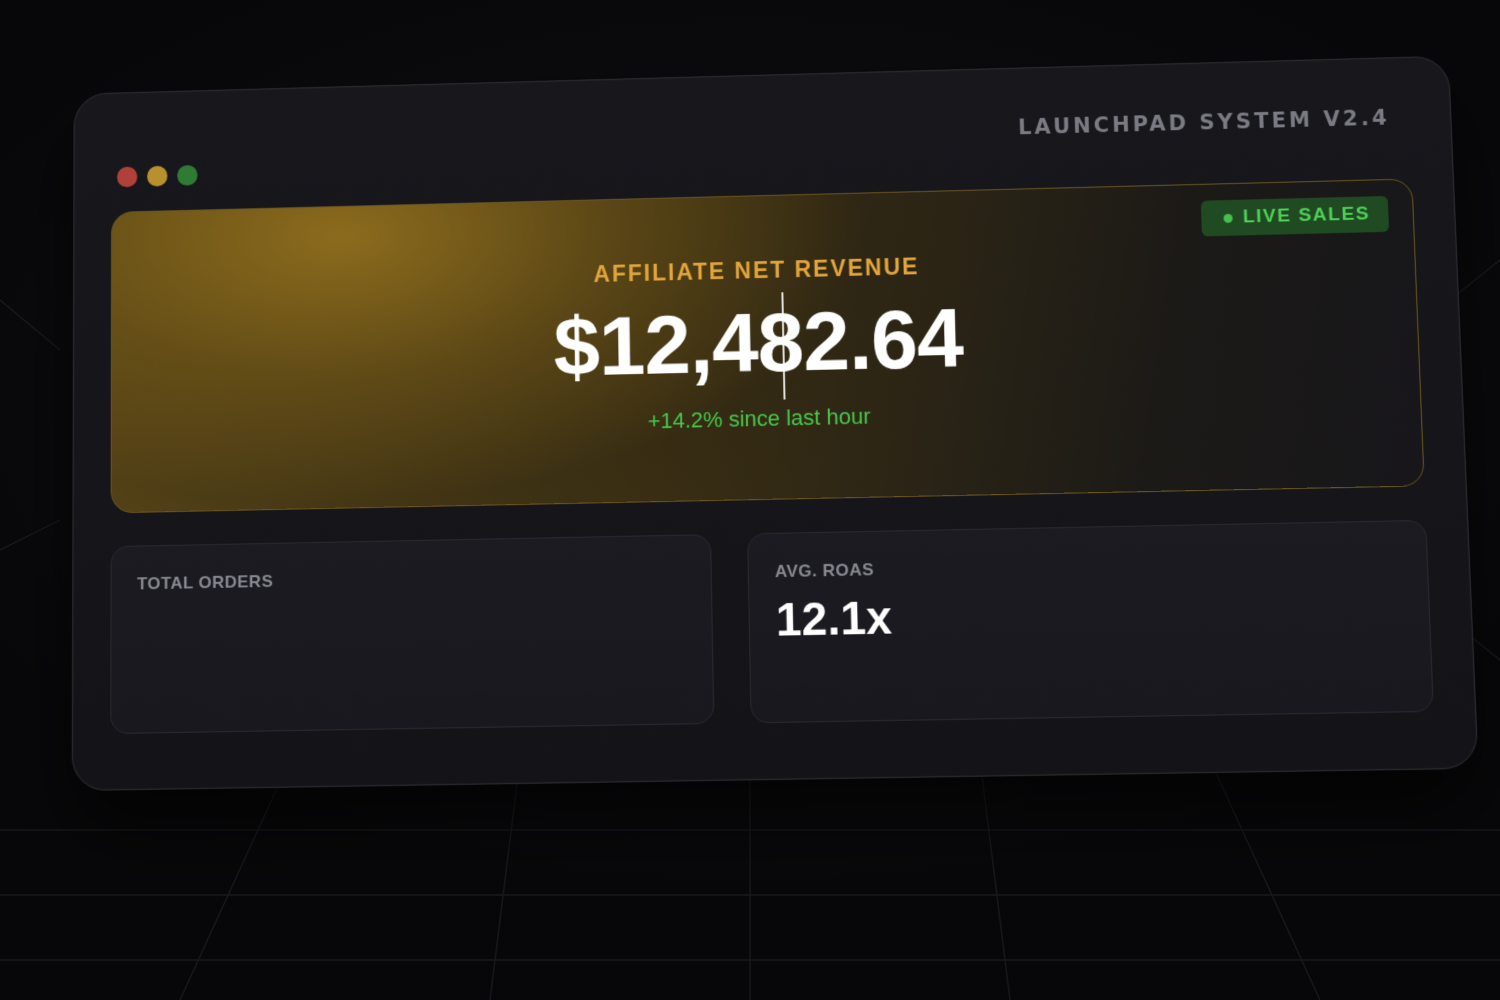 This screenshot has width=1500, height=1000. Describe the element at coordinates (758, 342) in the screenshot. I see `revenue-value: $12,482.64` at that location.